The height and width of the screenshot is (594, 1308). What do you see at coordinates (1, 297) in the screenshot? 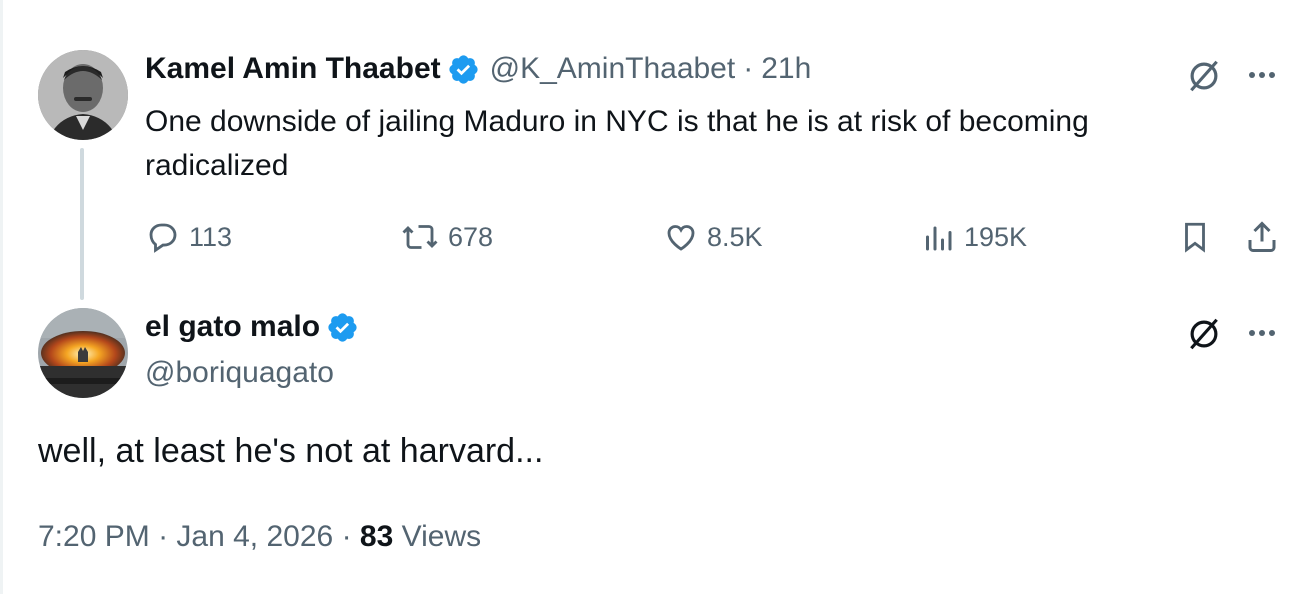
I see `left-border` at bounding box center [1, 297].